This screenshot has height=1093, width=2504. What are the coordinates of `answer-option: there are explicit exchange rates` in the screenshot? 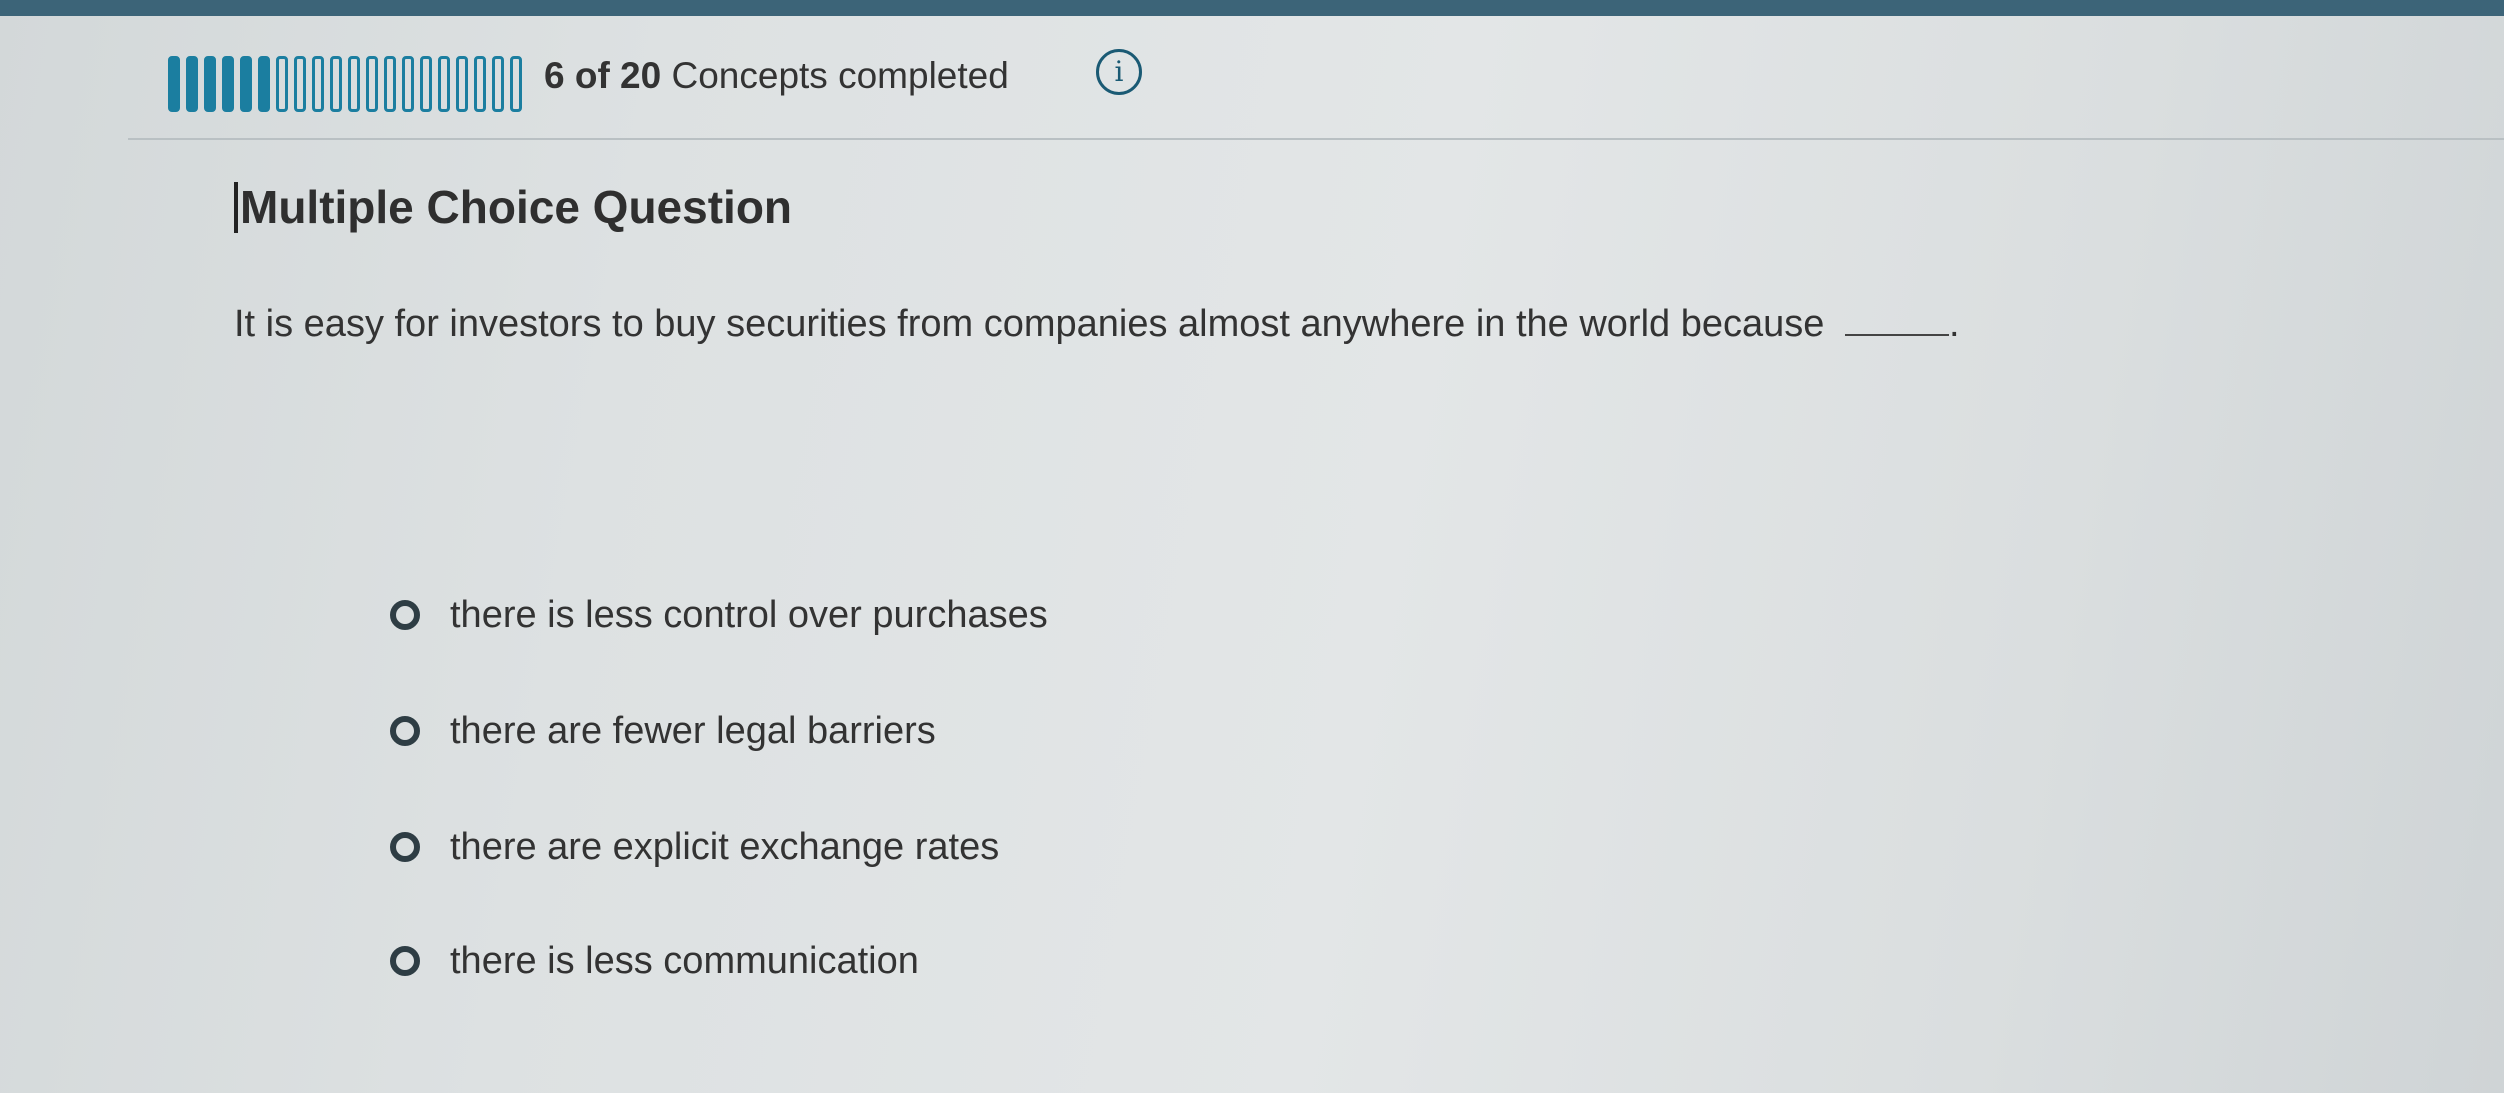 It's located at (719, 847).